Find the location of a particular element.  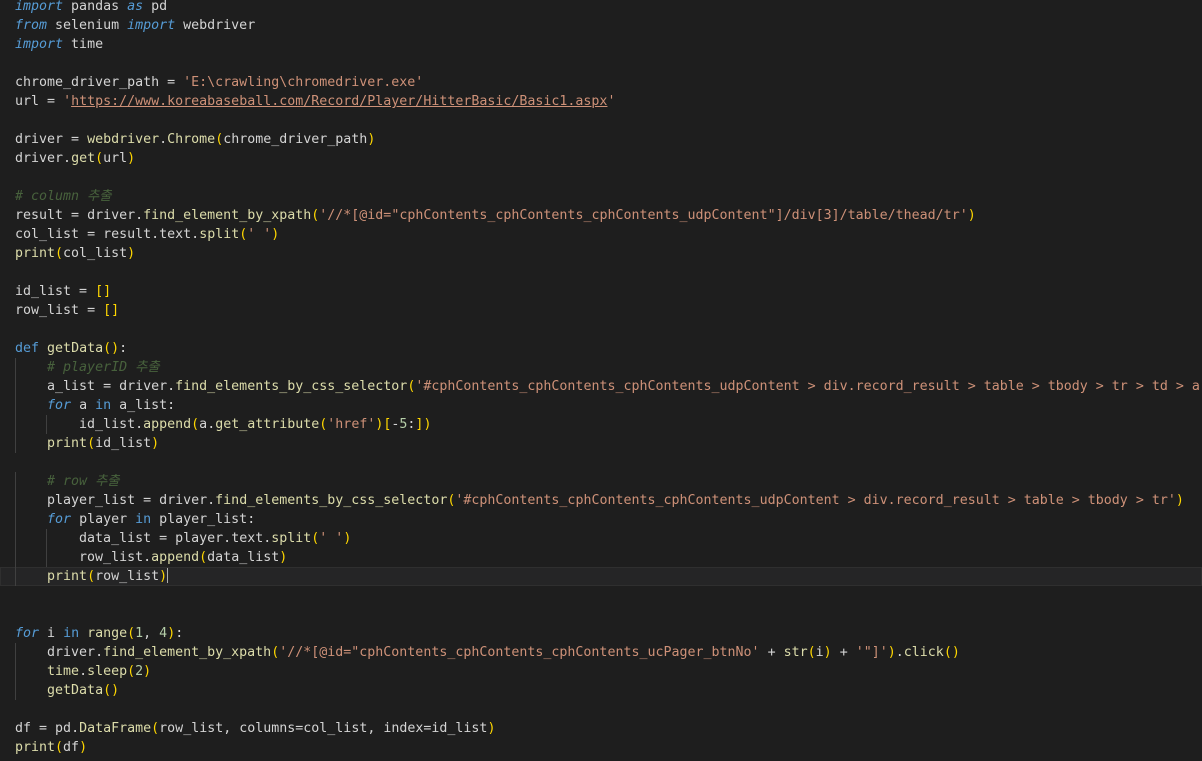

code-token: # playerID 추출 is located at coordinates (103, 367).